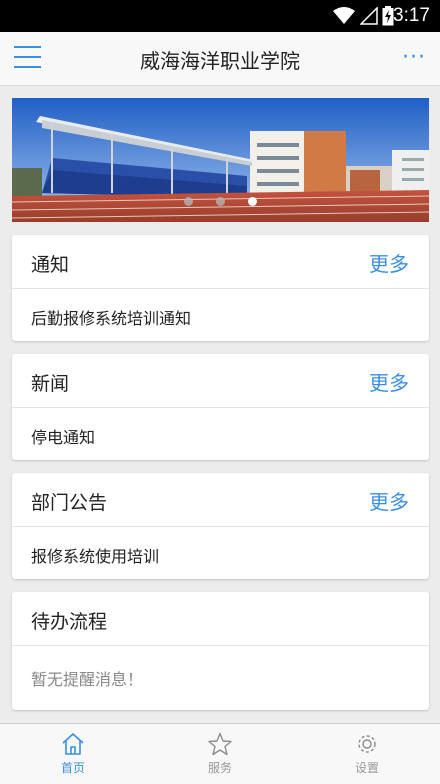  Describe the element at coordinates (220, 678) in the screenshot. I see `todo-empty-state: 暂无提醒消息！` at that location.